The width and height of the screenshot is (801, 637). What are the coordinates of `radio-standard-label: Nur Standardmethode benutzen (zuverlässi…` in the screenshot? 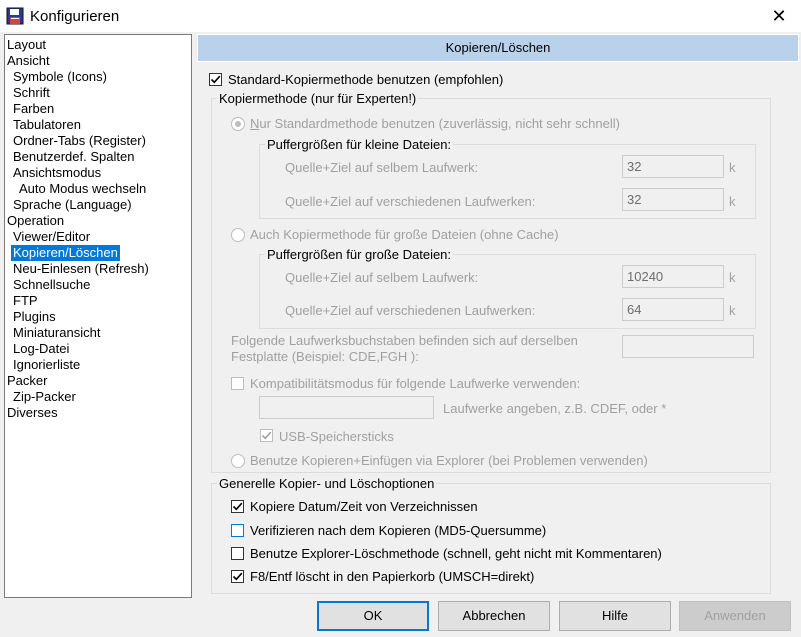 It's located at (435, 123).